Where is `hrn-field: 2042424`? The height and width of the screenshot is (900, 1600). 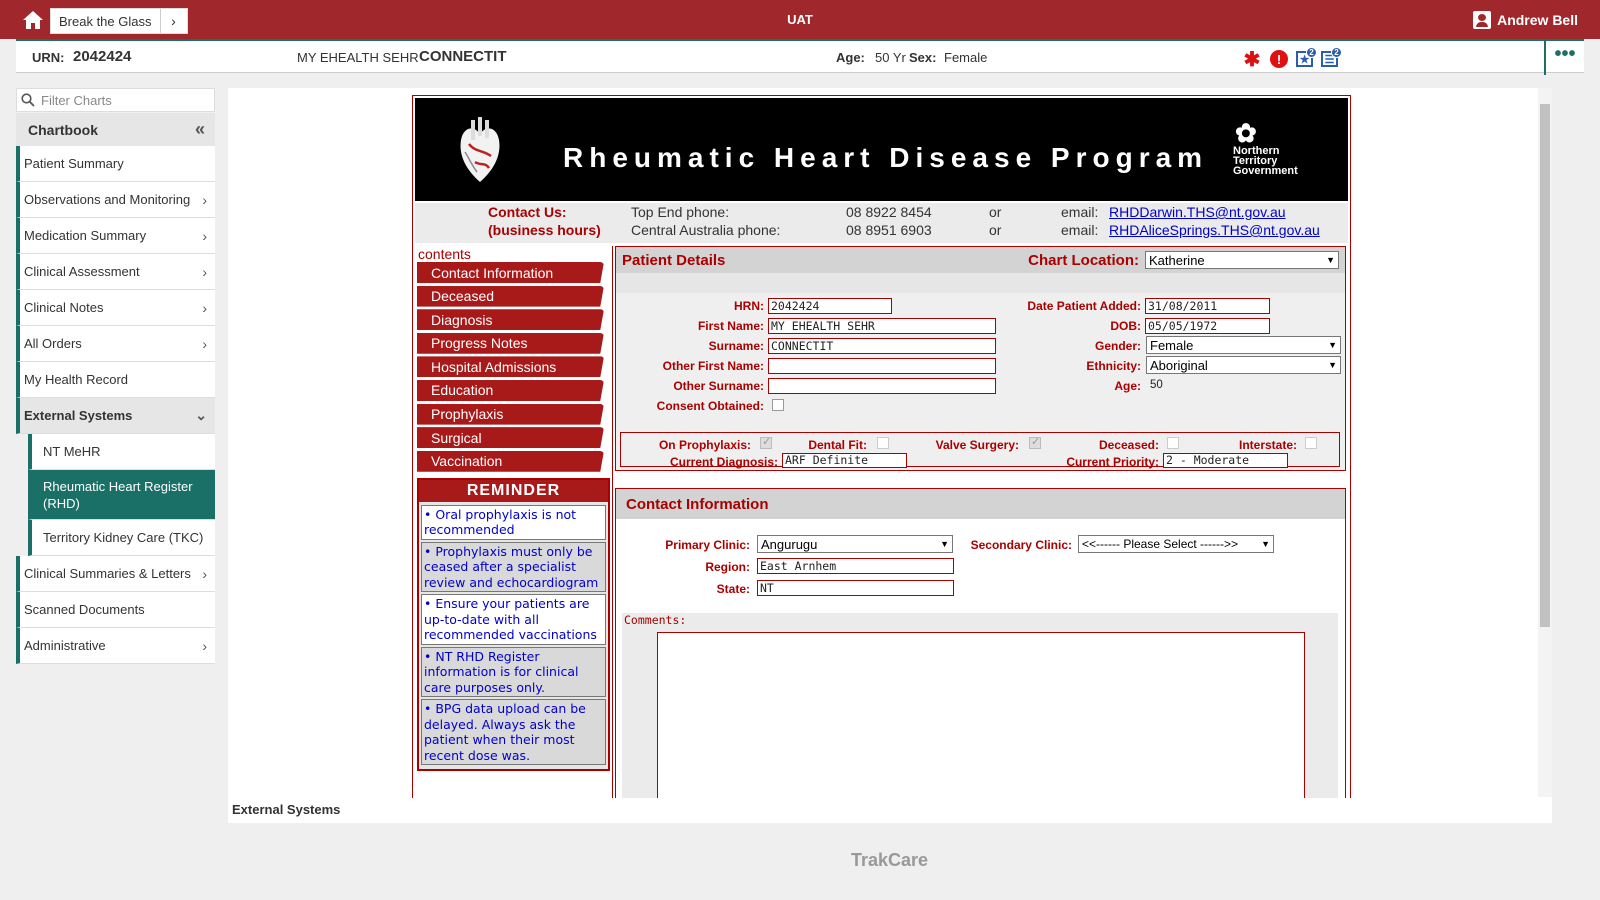
hrn-field: 2042424 is located at coordinates (830, 306).